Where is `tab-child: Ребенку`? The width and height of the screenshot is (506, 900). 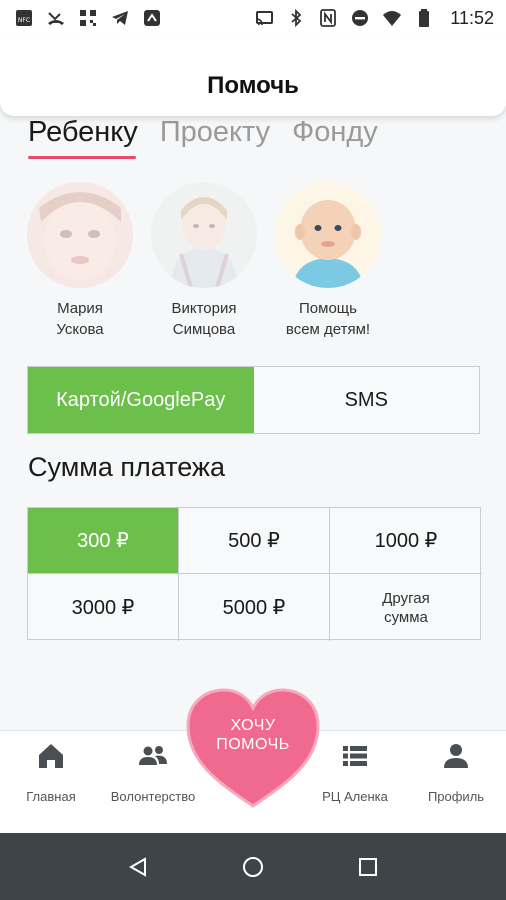 tab-child: Ребенку is located at coordinates (83, 137).